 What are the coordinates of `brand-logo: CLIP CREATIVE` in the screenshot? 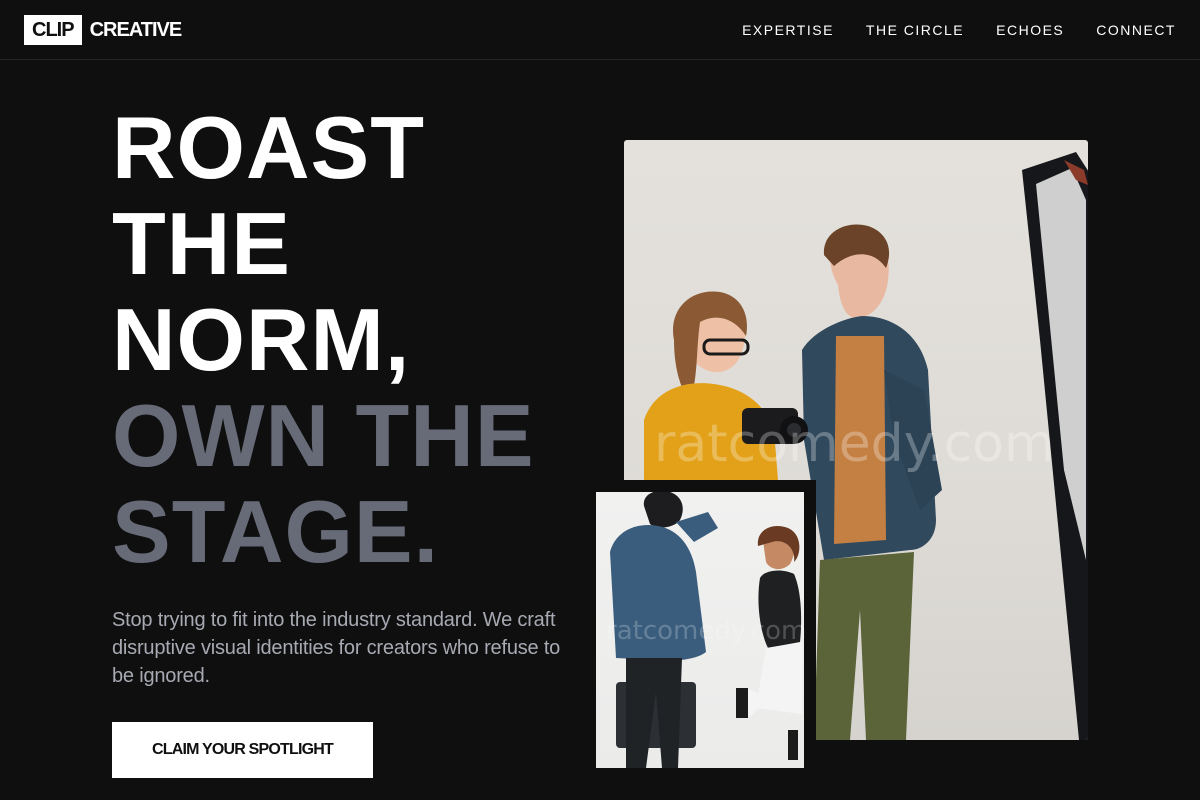 It's located at (103, 30).